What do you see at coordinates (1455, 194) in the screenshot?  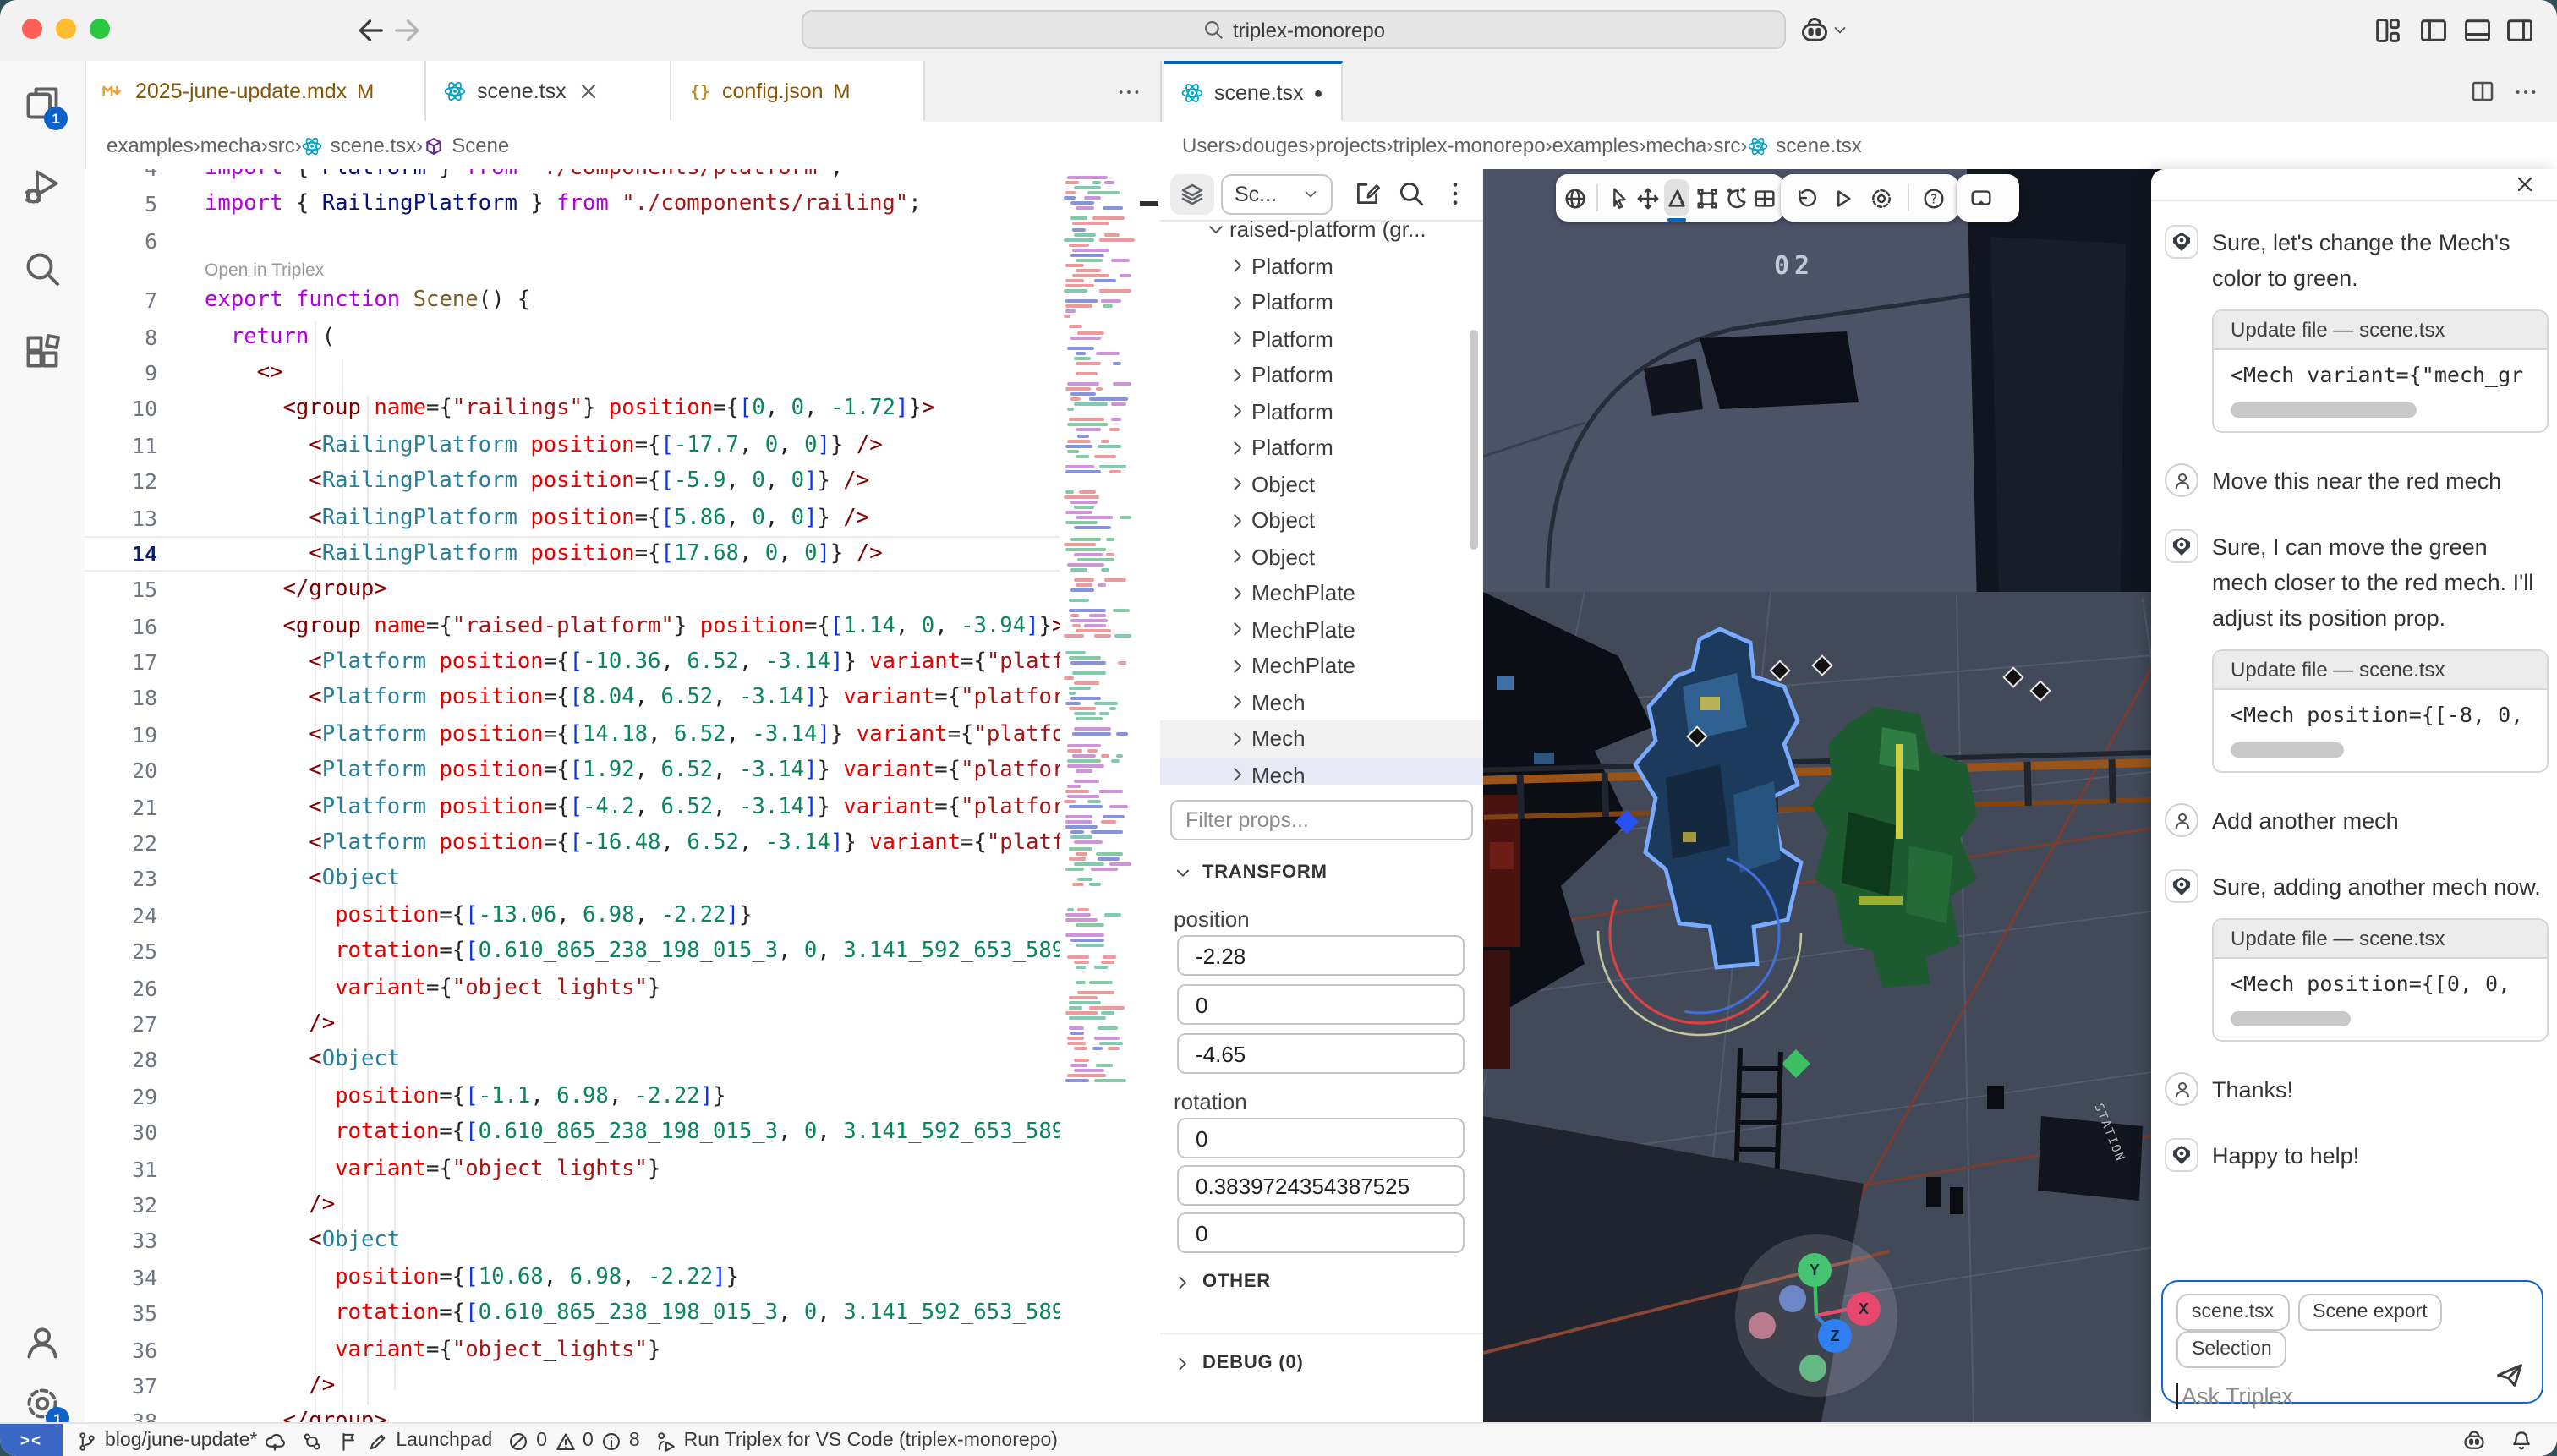 I see `kebab-menu-icon` at bounding box center [1455, 194].